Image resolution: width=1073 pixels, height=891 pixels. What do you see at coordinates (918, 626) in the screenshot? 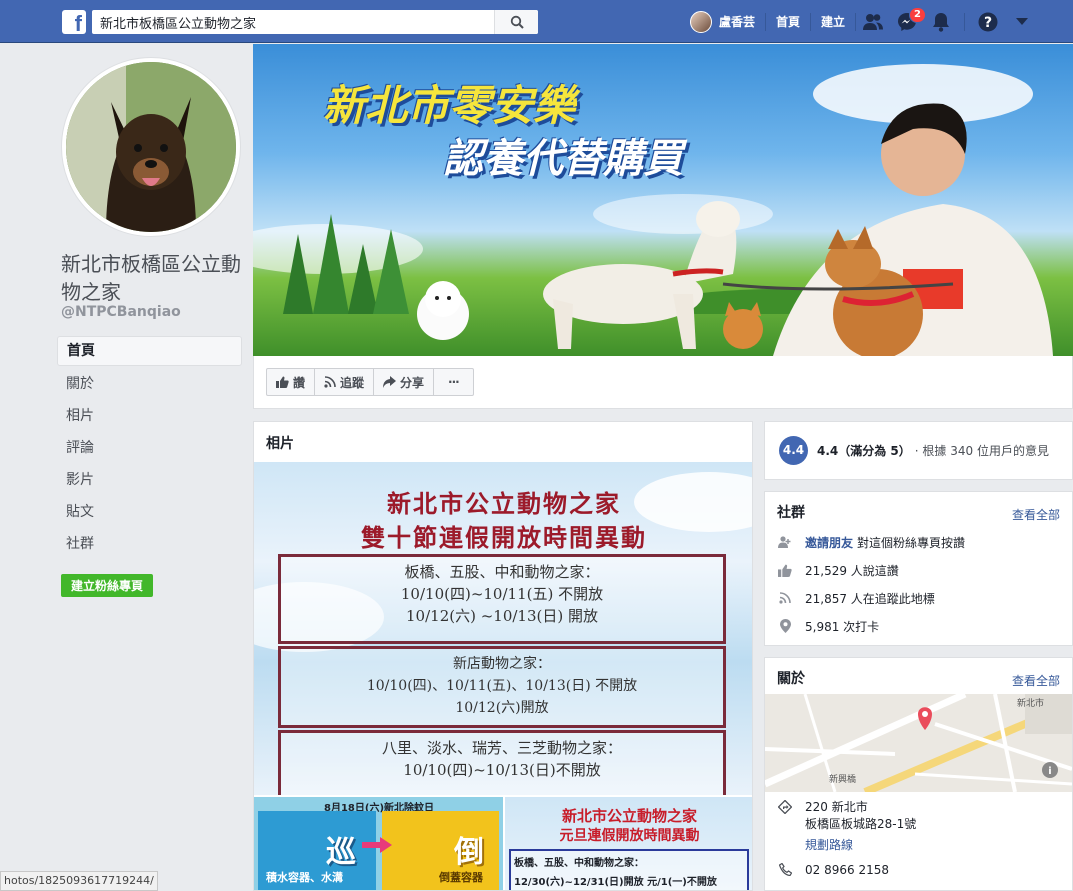
I see `checkins-row: 5,981 次打卡` at bounding box center [918, 626].